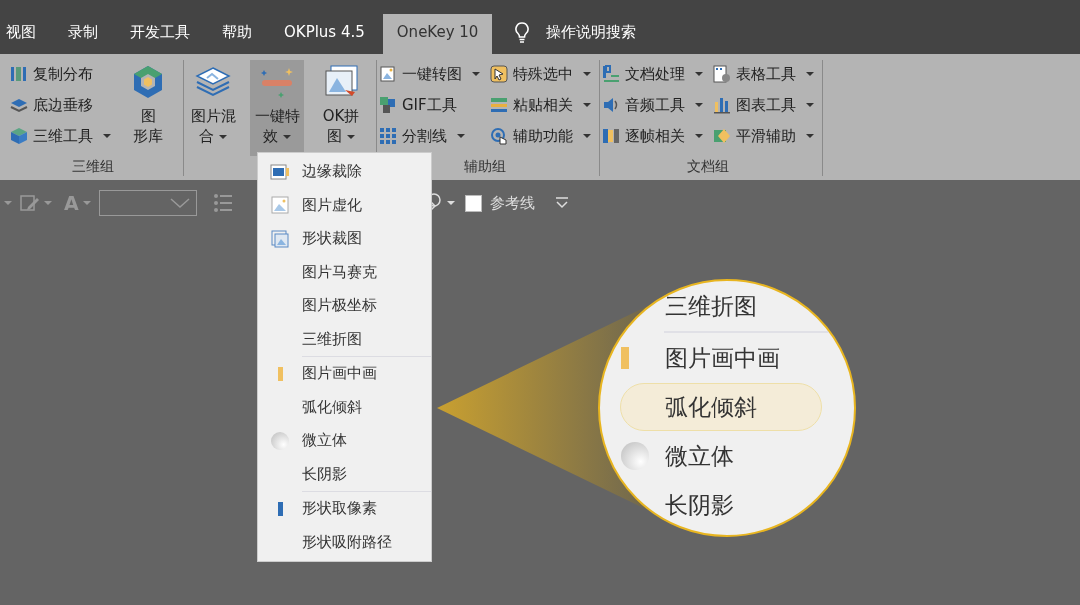 The image size is (1080, 605). What do you see at coordinates (763, 74) in the screenshot?
I see `ribbon-button: 表格工具` at bounding box center [763, 74].